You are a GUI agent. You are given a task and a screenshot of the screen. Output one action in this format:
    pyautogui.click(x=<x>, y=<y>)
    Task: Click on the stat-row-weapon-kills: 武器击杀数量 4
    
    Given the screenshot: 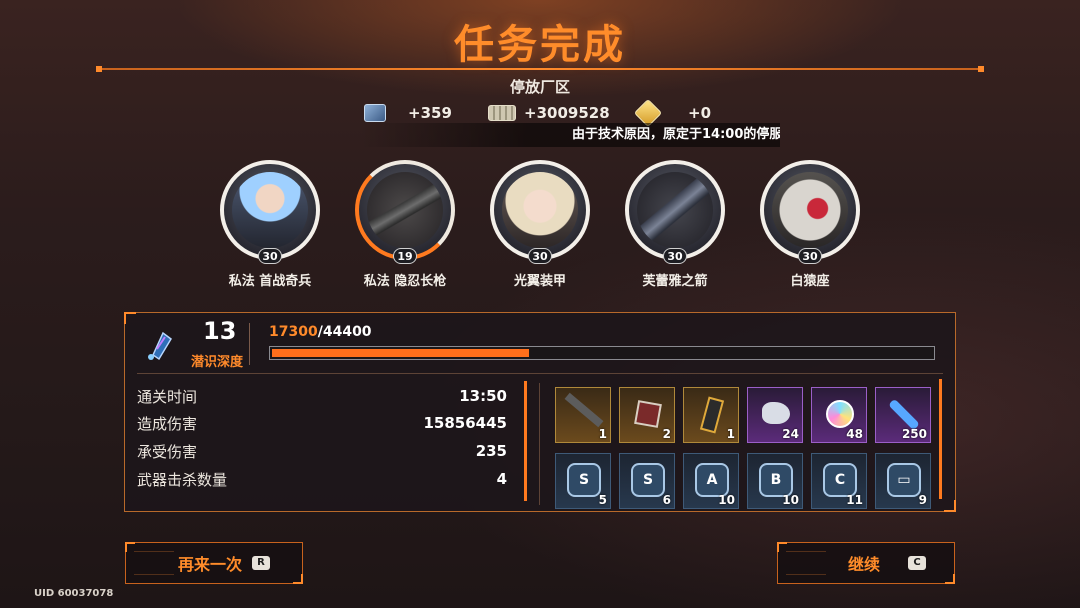 What is the action you would take?
    pyautogui.click(x=322, y=479)
    